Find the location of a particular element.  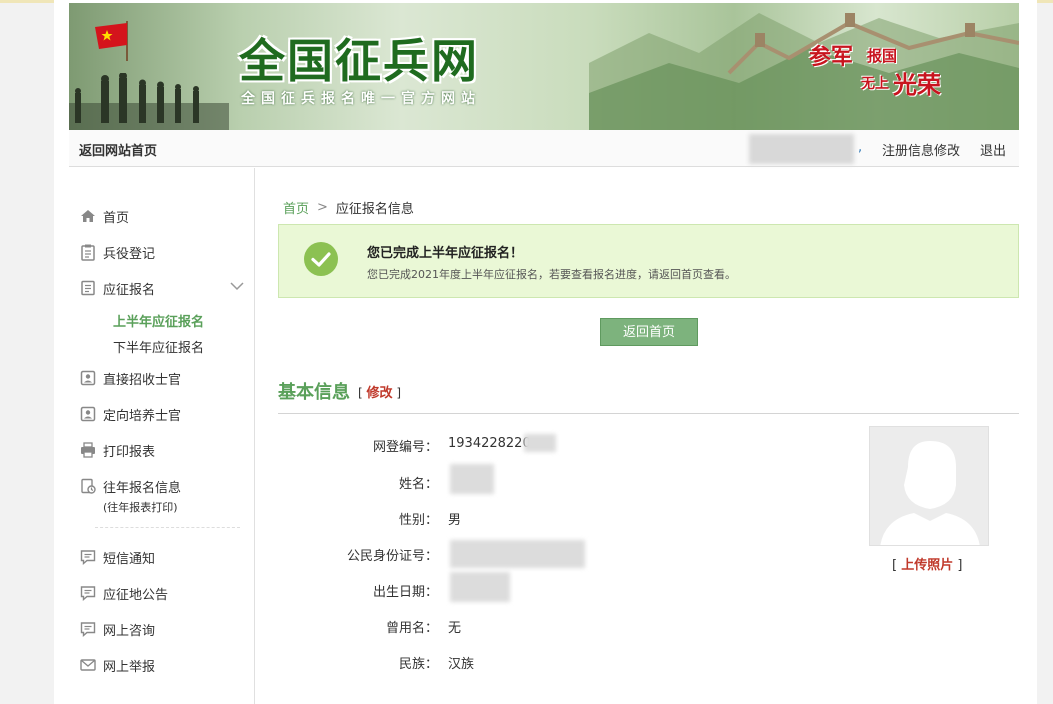

section-title: 基本信息 is located at coordinates (314, 392).